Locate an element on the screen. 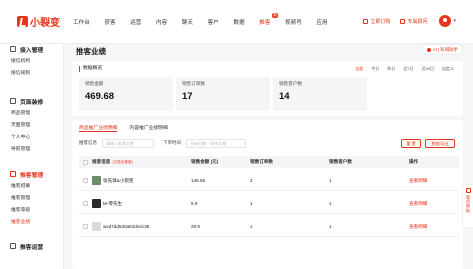  stat-value: 14 is located at coordinates (284, 96).